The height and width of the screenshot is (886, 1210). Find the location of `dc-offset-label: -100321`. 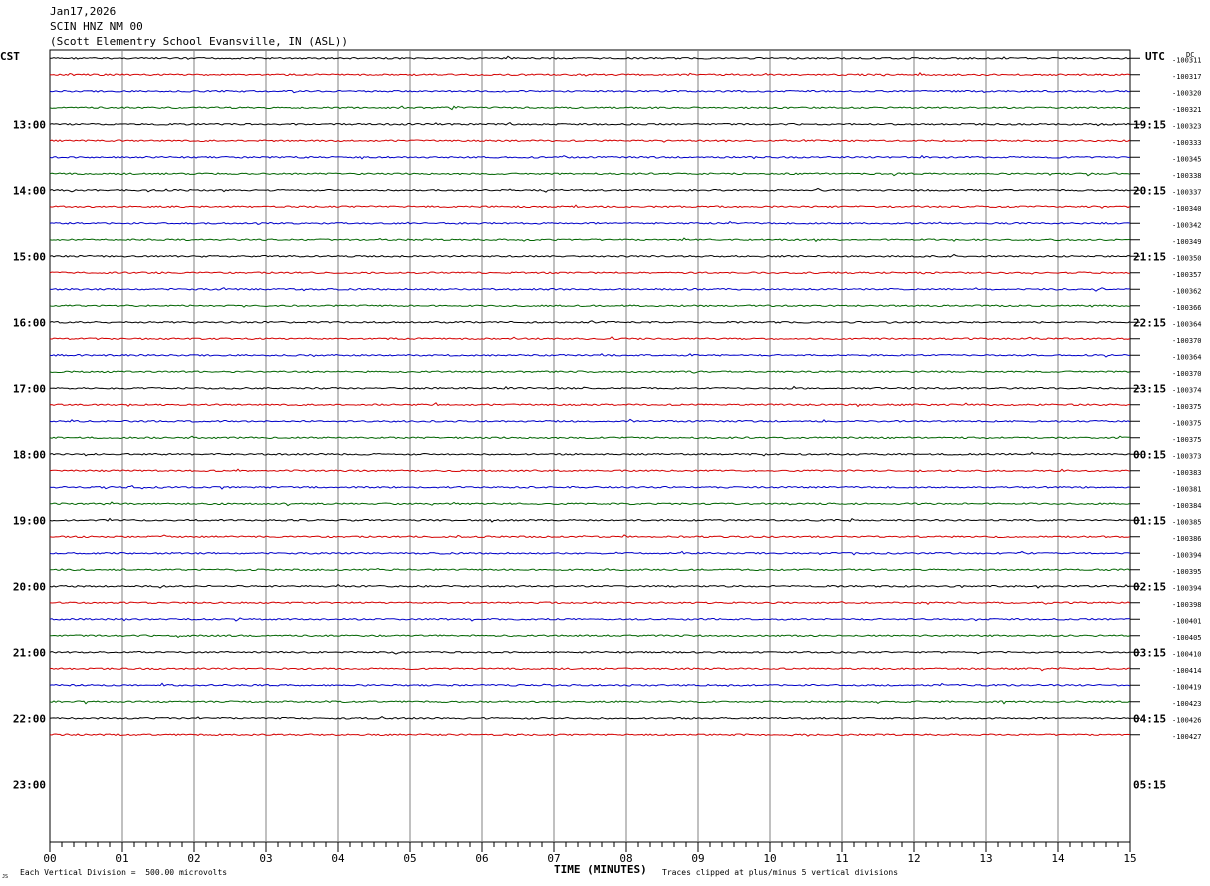

dc-offset-label: -100321 is located at coordinates (1187, 110).